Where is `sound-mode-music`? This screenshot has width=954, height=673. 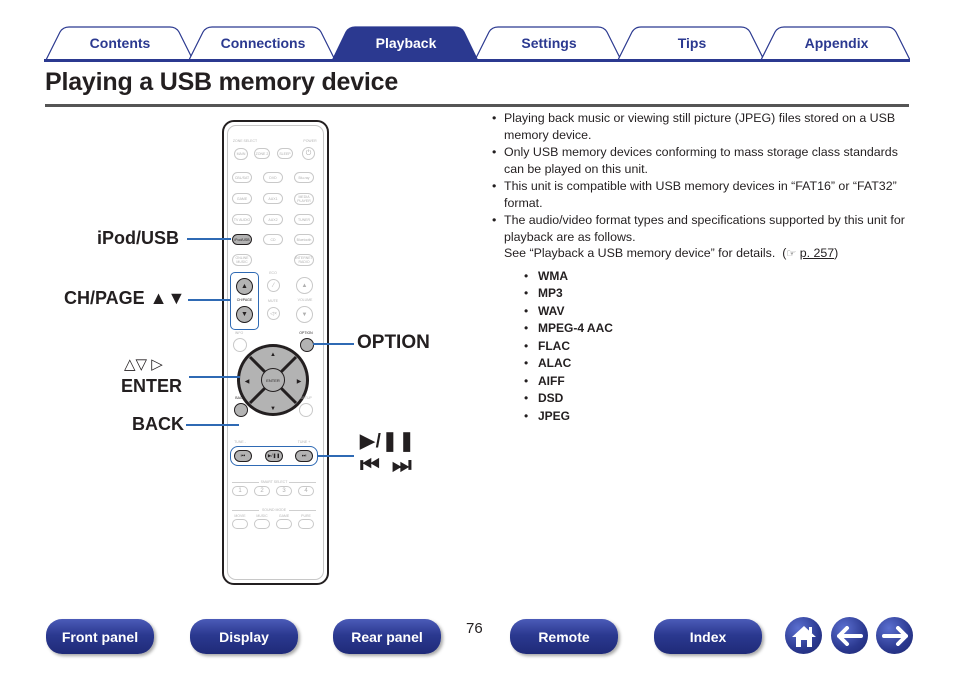 sound-mode-music is located at coordinates (262, 524).